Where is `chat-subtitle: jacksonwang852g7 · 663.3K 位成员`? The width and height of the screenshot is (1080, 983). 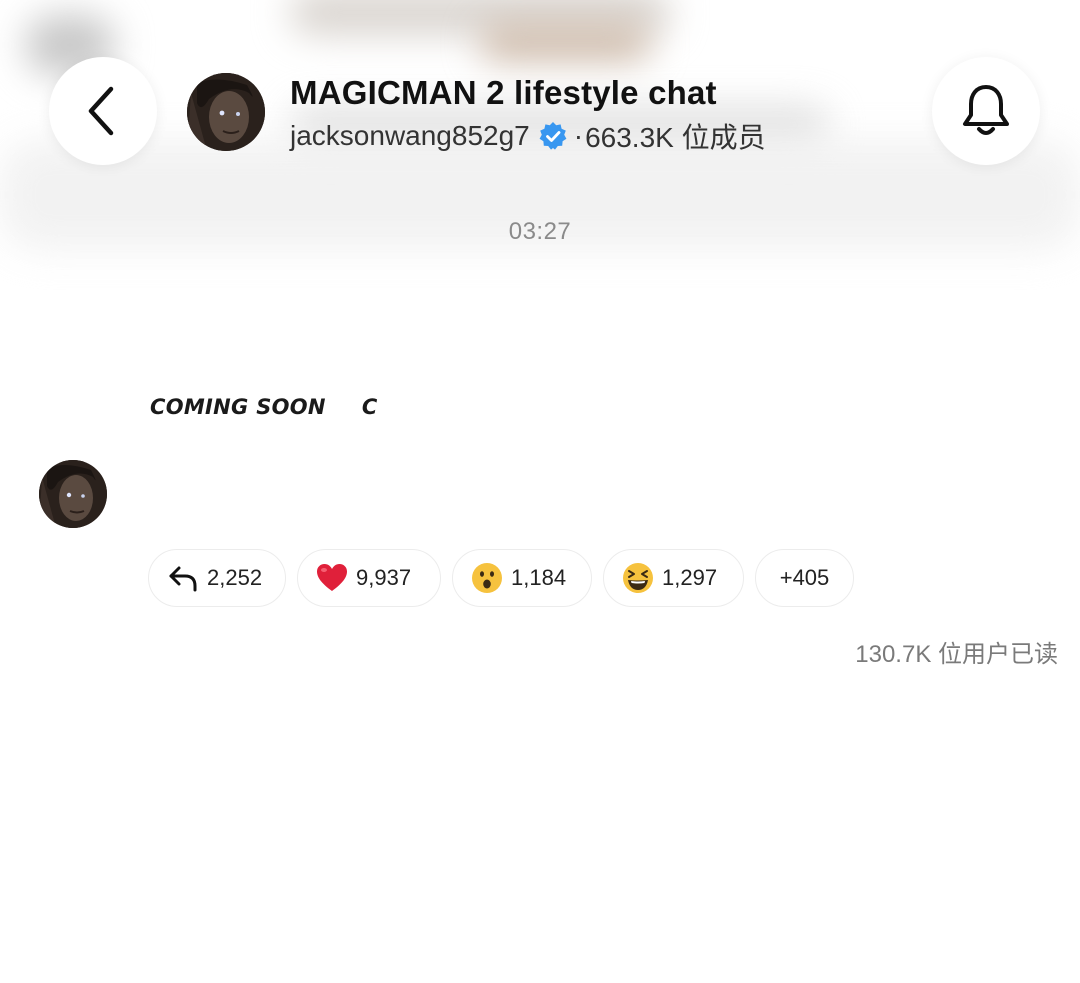 chat-subtitle: jacksonwang852g7 · 663.3K 位成员 is located at coordinates (528, 136).